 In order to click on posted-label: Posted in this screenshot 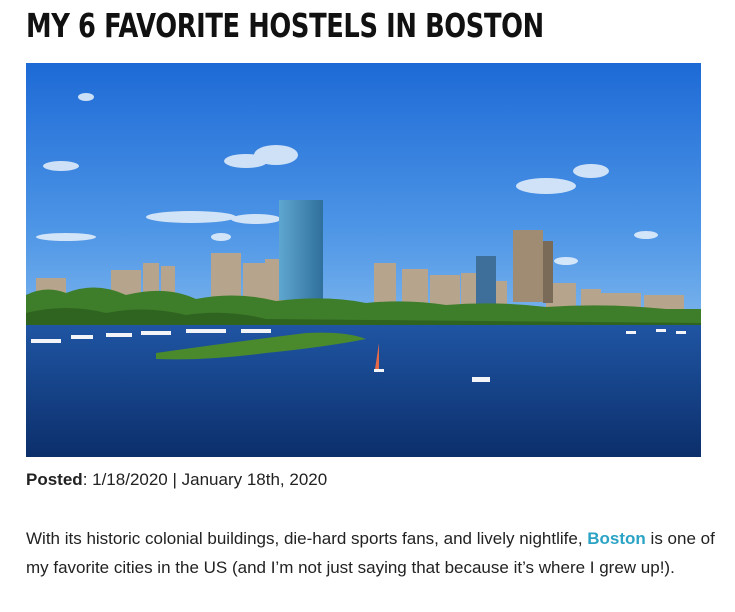, I will do `click(54, 479)`.